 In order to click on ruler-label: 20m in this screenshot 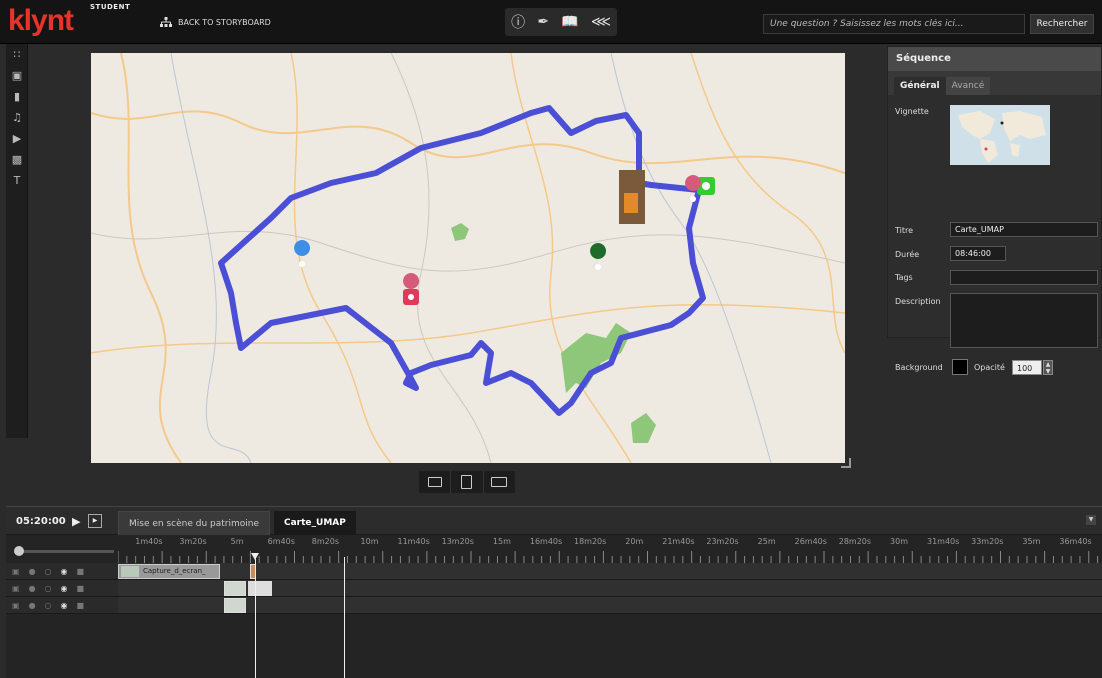, I will do `click(634, 541)`.